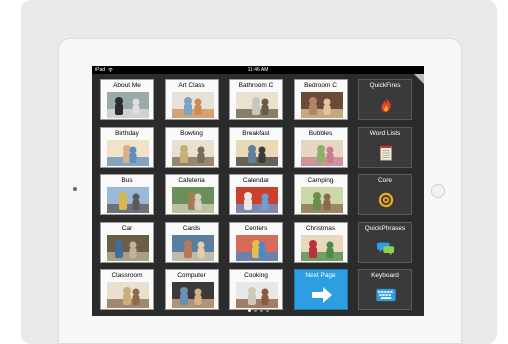 The width and height of the screenshot is (508, 344). I want to click on tile-camping: Camping, so click(320, 194).